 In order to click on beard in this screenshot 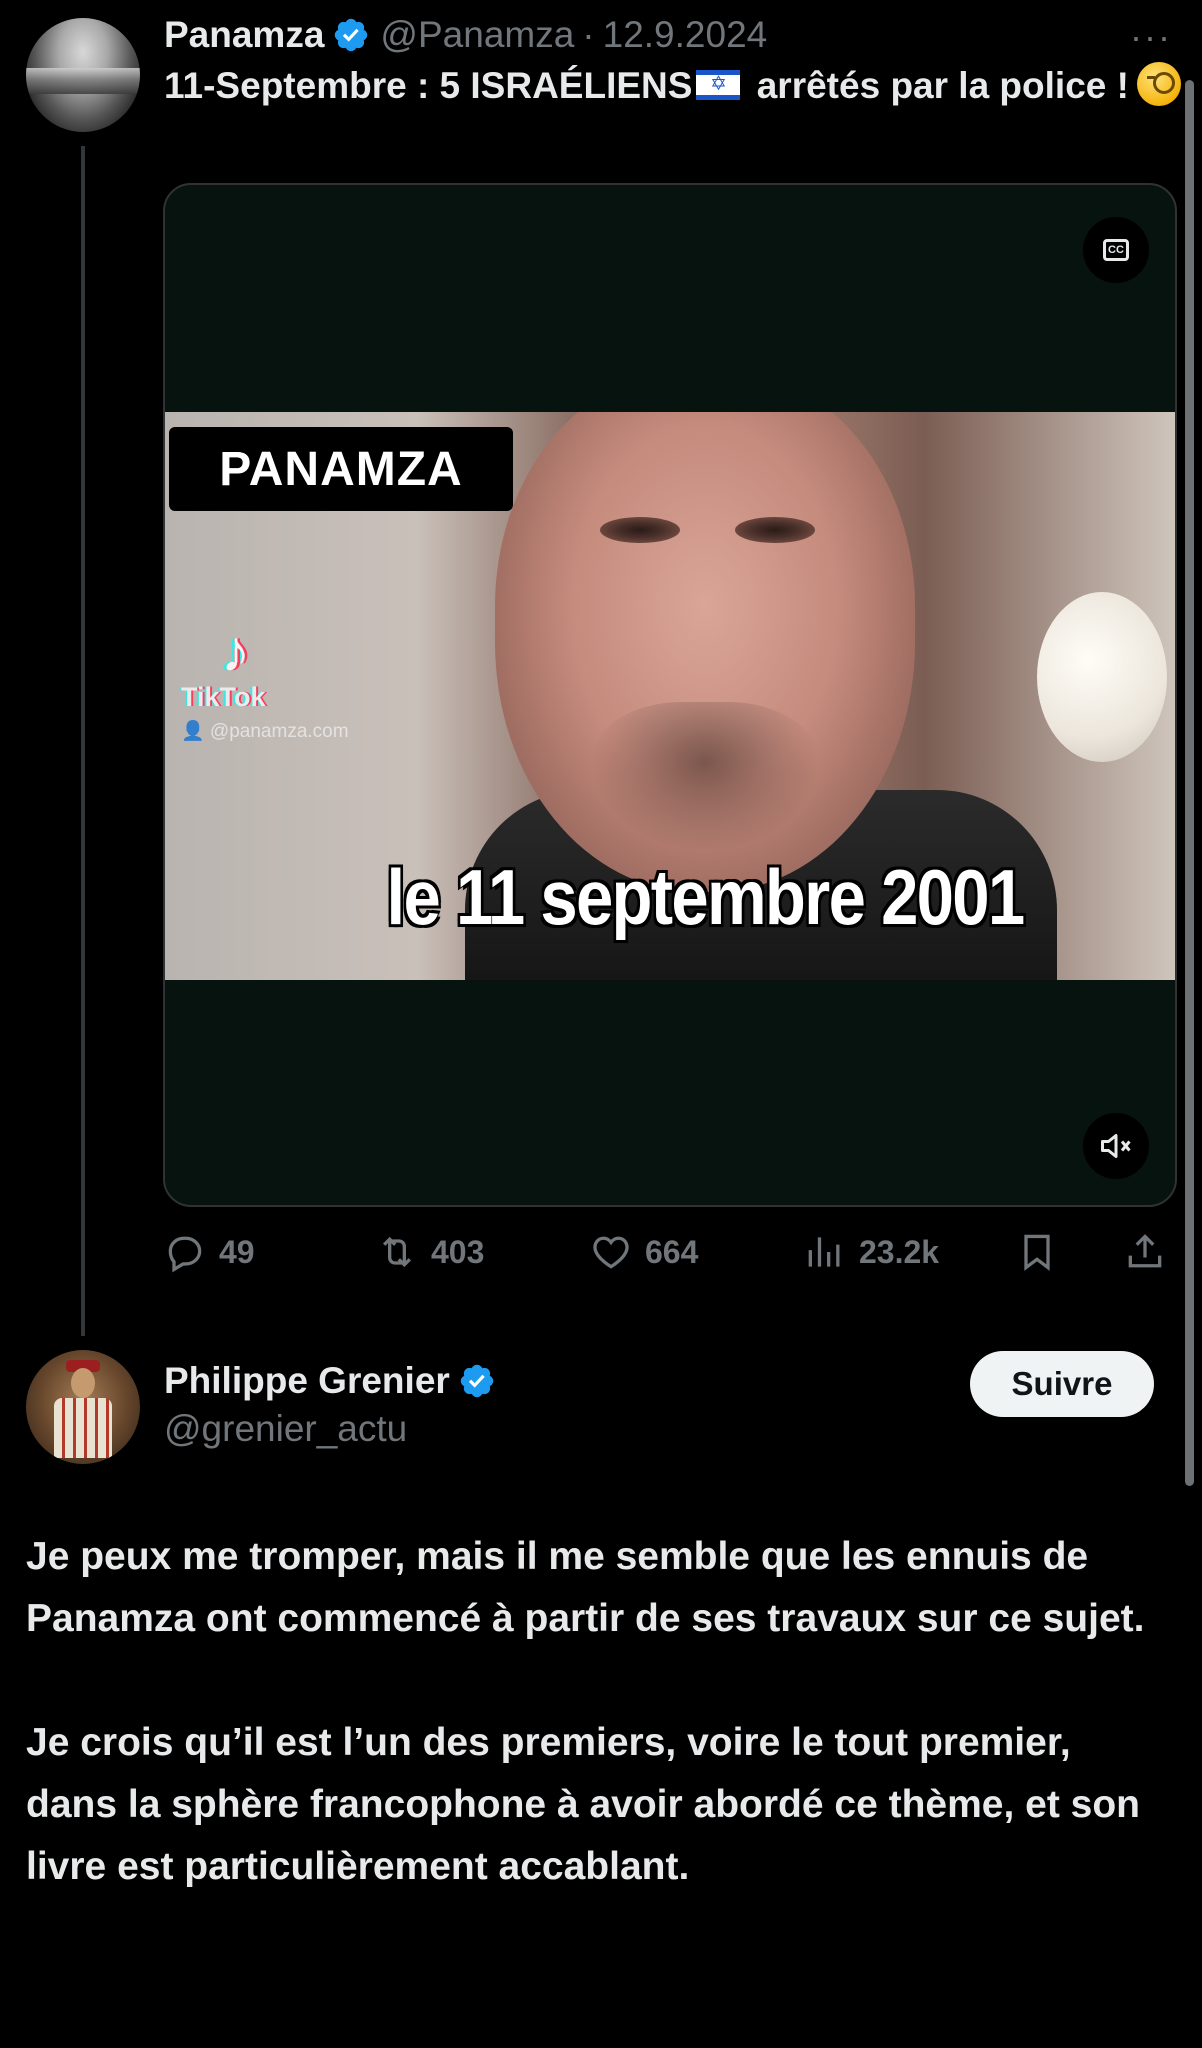, I will do `click(705, 777)`.